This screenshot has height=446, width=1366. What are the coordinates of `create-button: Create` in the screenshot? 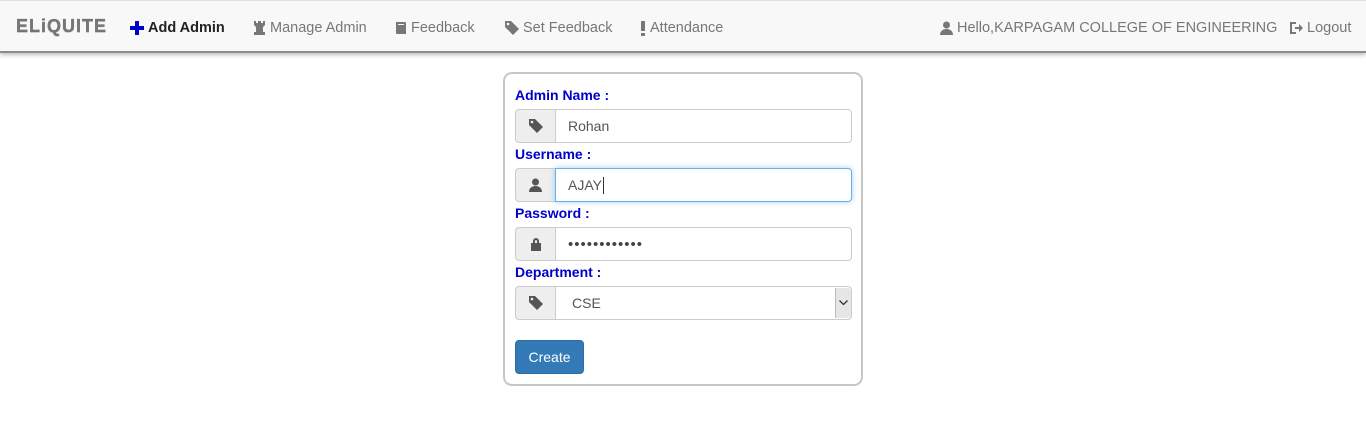 It's located at (549, 357).